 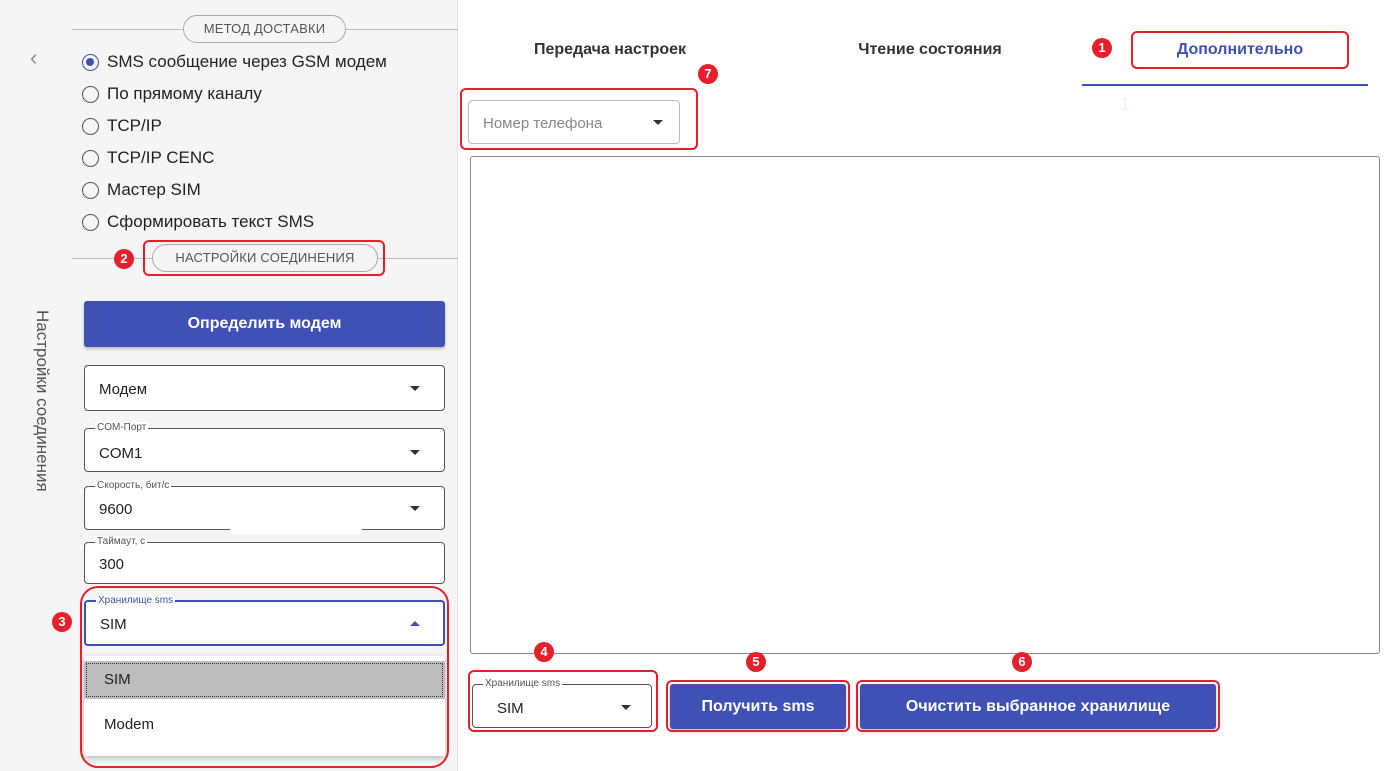 What do you see at coordinates (264, 447) in the screenshot?
I see `com-port-select: COM-Порт COM1` at bounding box center [264, 447].